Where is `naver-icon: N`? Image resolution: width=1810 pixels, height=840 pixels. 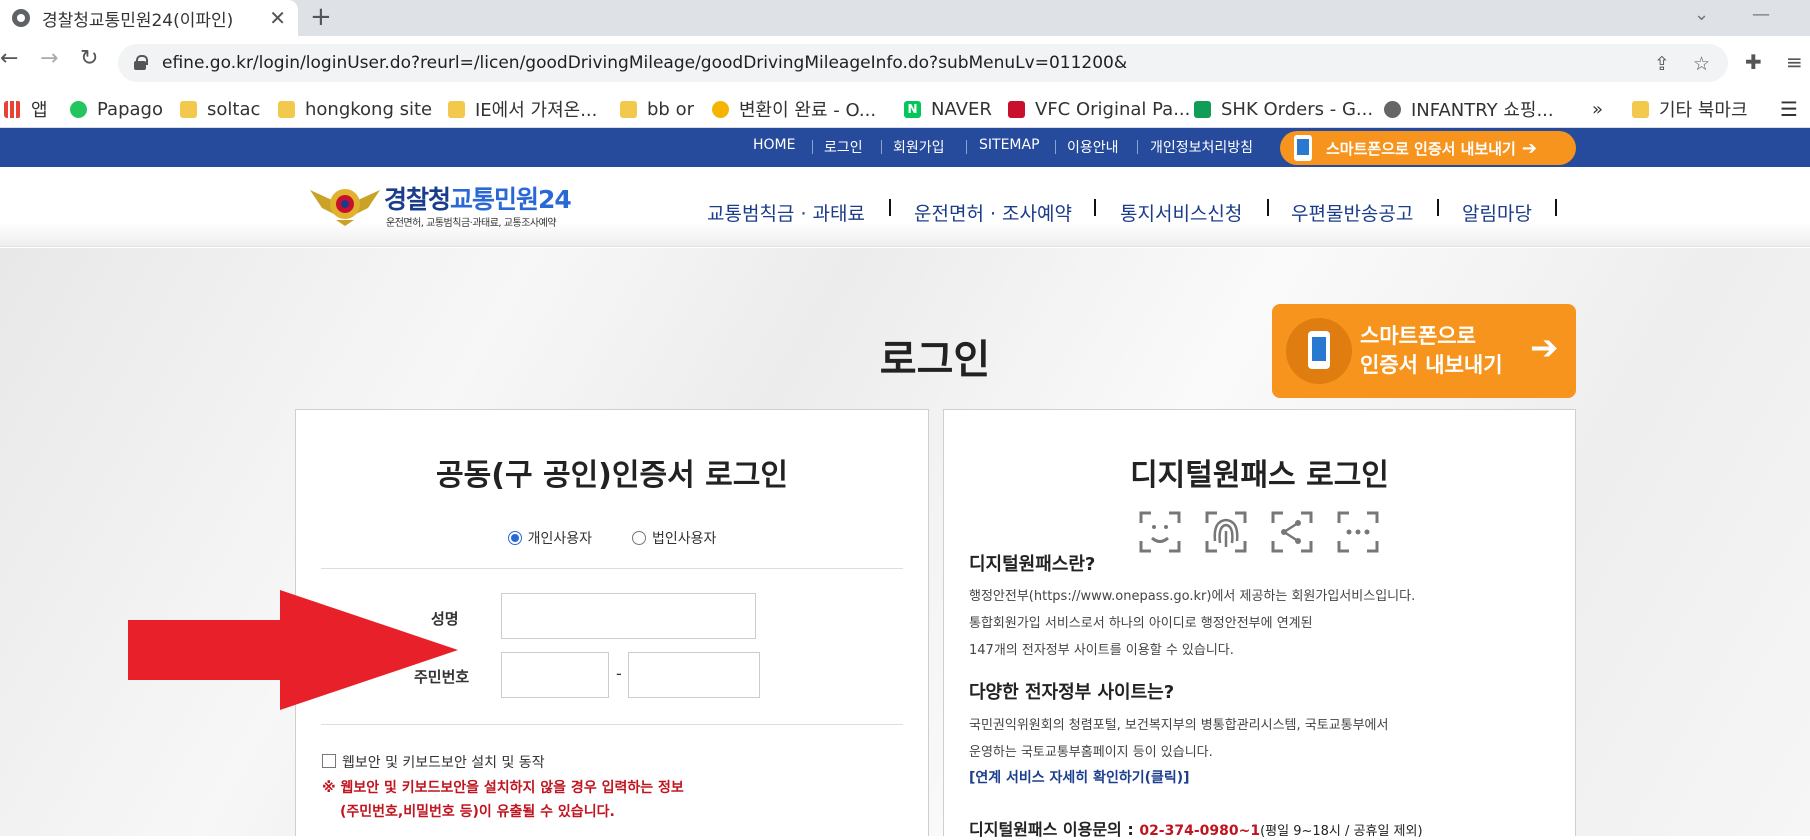
naver-icon: N is located at coordinates (912, 109).